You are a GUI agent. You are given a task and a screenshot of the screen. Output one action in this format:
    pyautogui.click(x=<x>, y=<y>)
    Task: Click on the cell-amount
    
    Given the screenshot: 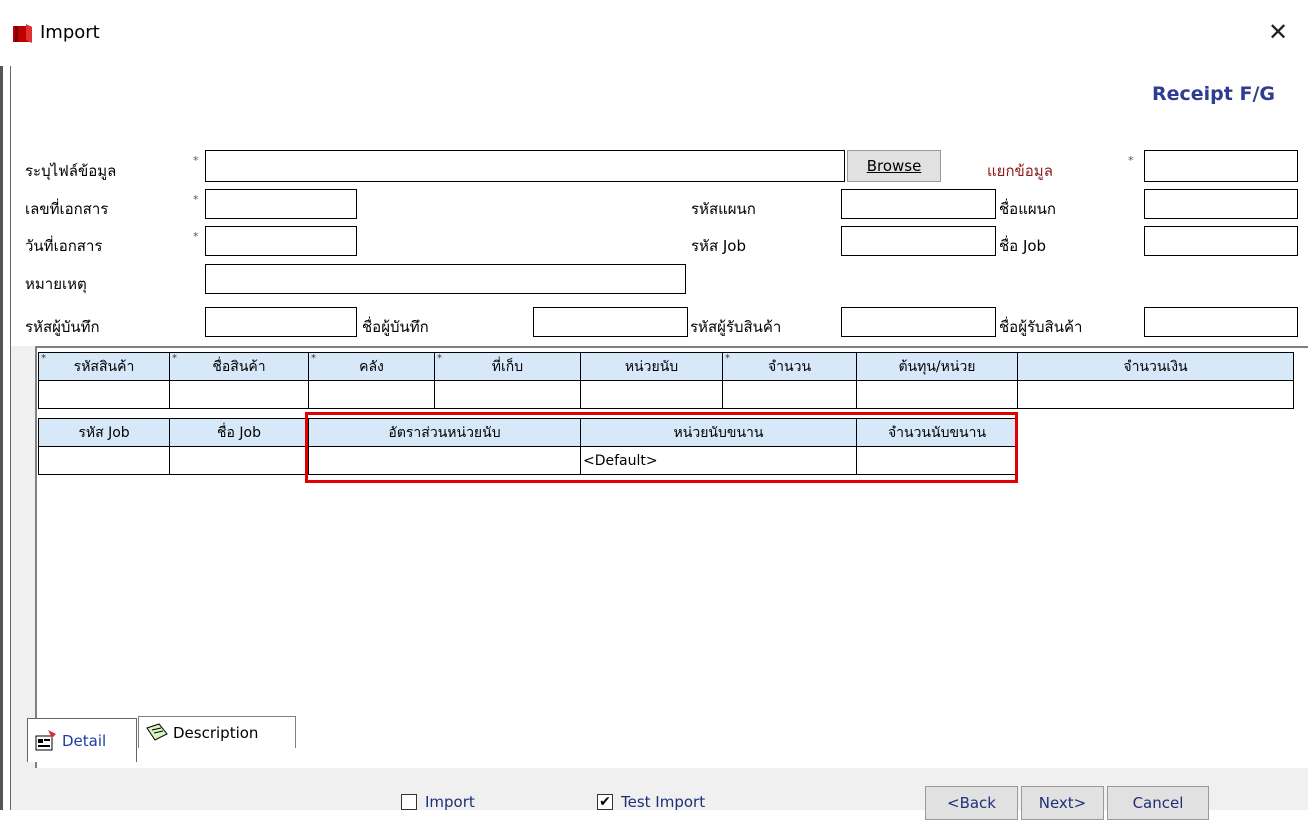 What is the action you would take?
    pyautogui.click(x=1155, y=394)
    